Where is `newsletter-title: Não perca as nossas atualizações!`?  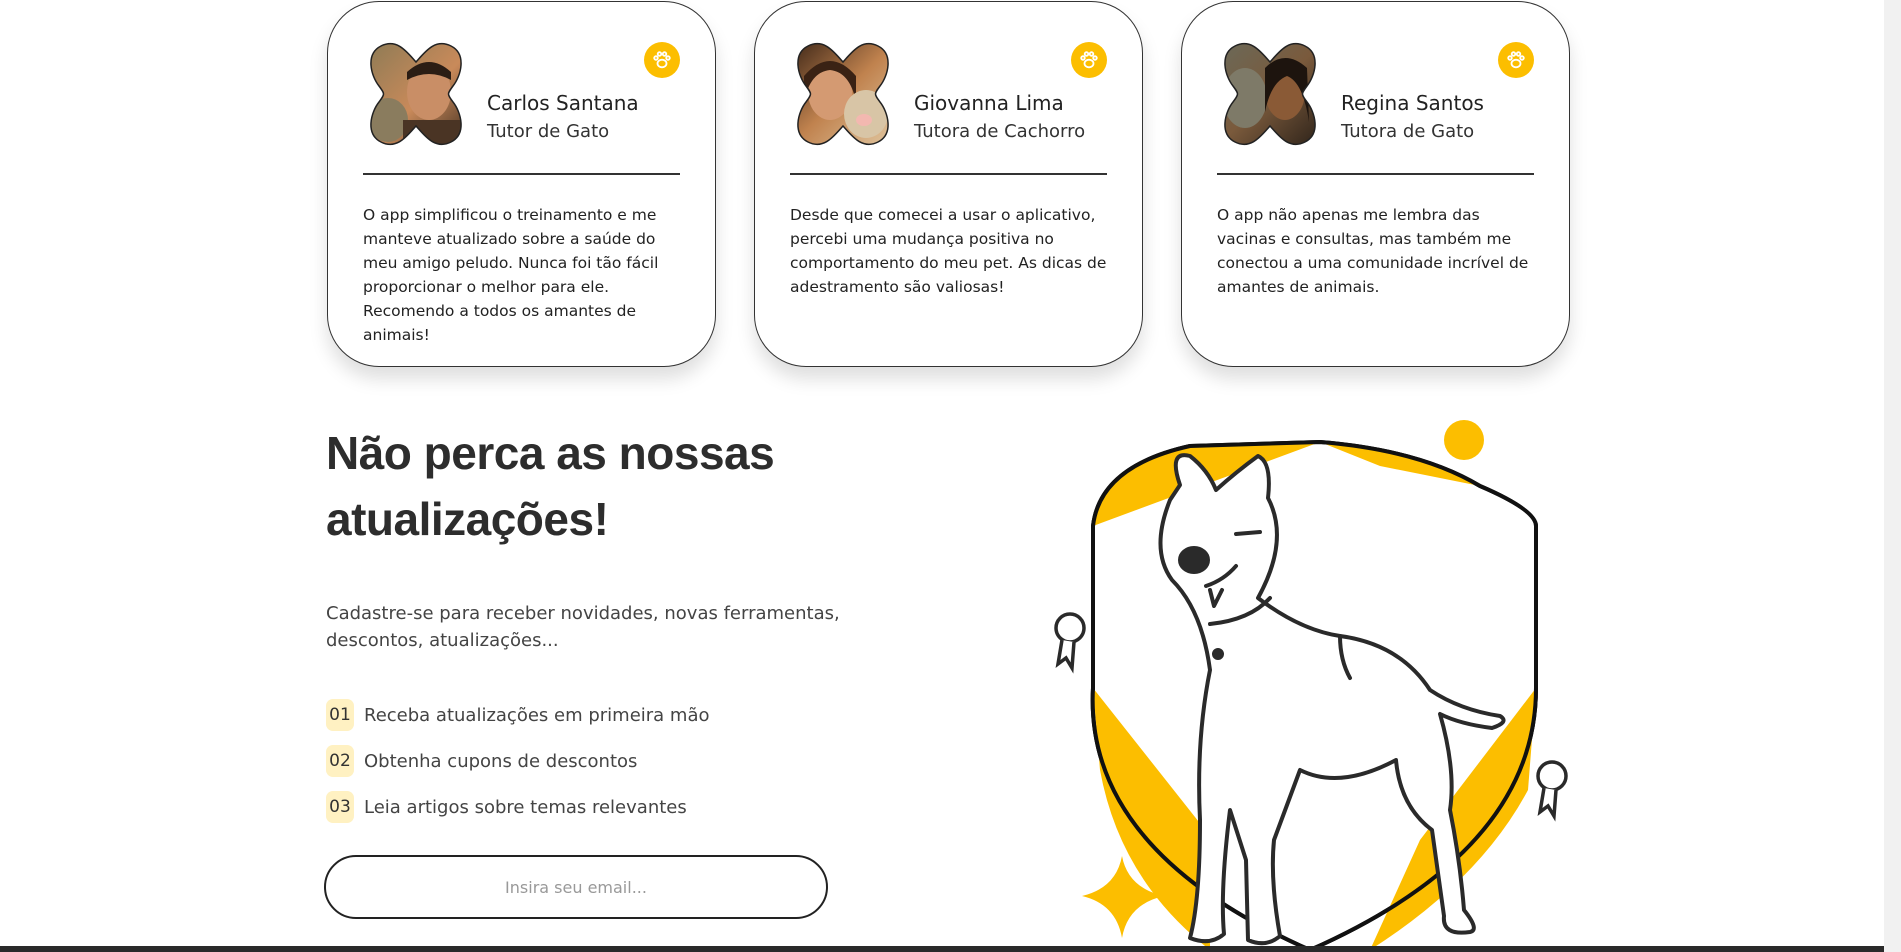 newsletter-title: Não perca as nossas atualizações! is located at coordinates (550, 486).